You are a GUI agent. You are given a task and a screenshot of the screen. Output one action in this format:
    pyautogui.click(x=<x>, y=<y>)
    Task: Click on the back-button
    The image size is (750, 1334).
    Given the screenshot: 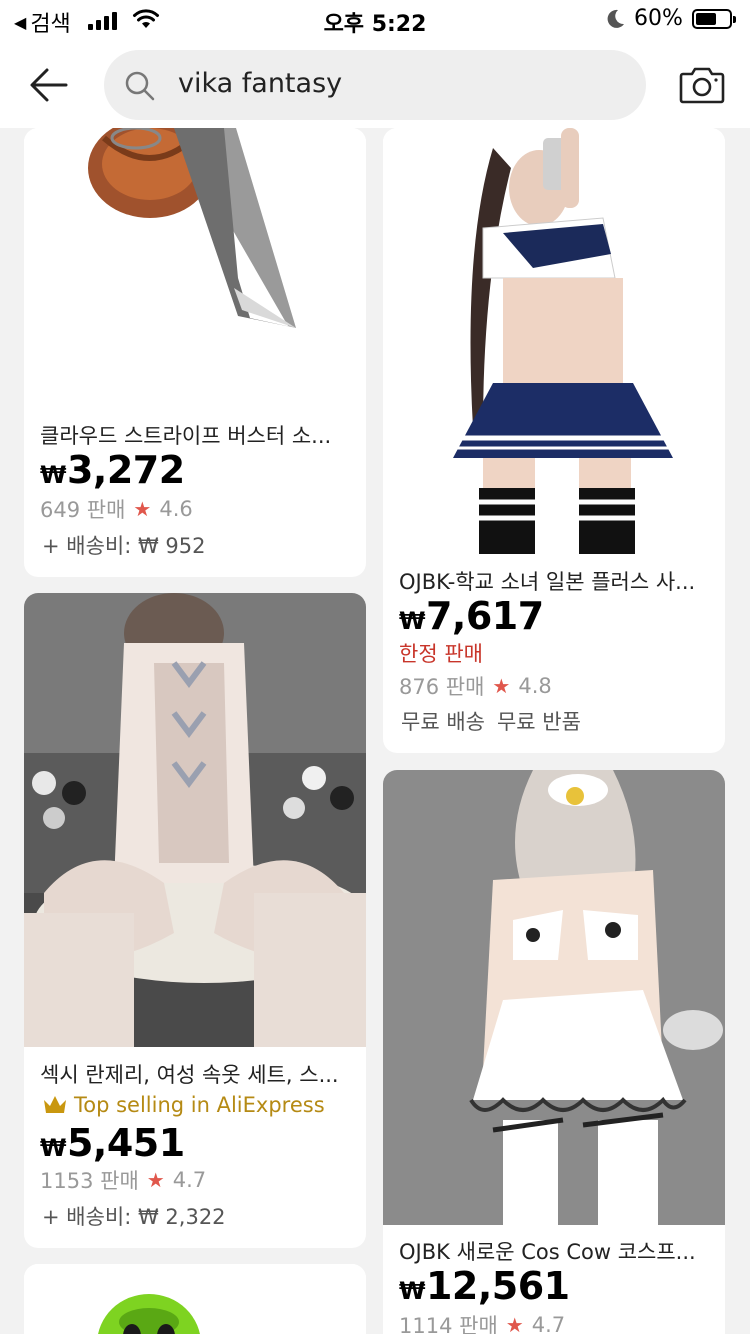 What is the action you would take?
    pyautogui.click(x=49, y=85)
    